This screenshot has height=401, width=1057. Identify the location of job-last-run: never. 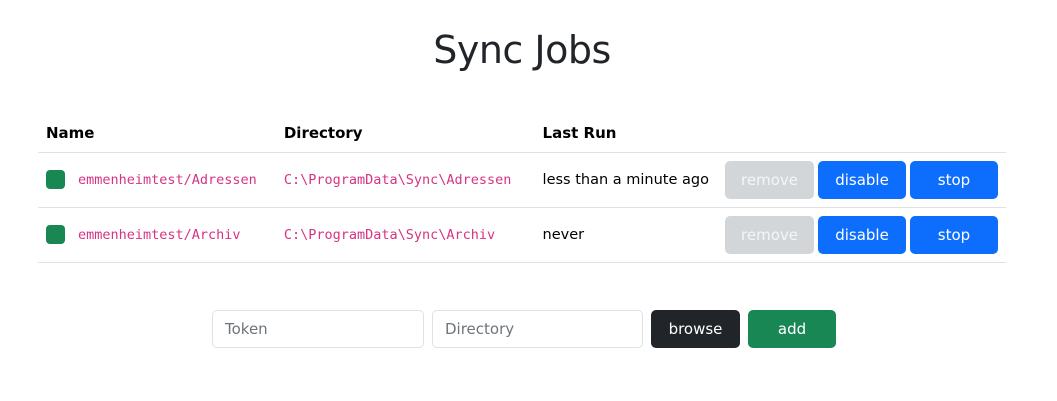
(563, 235).